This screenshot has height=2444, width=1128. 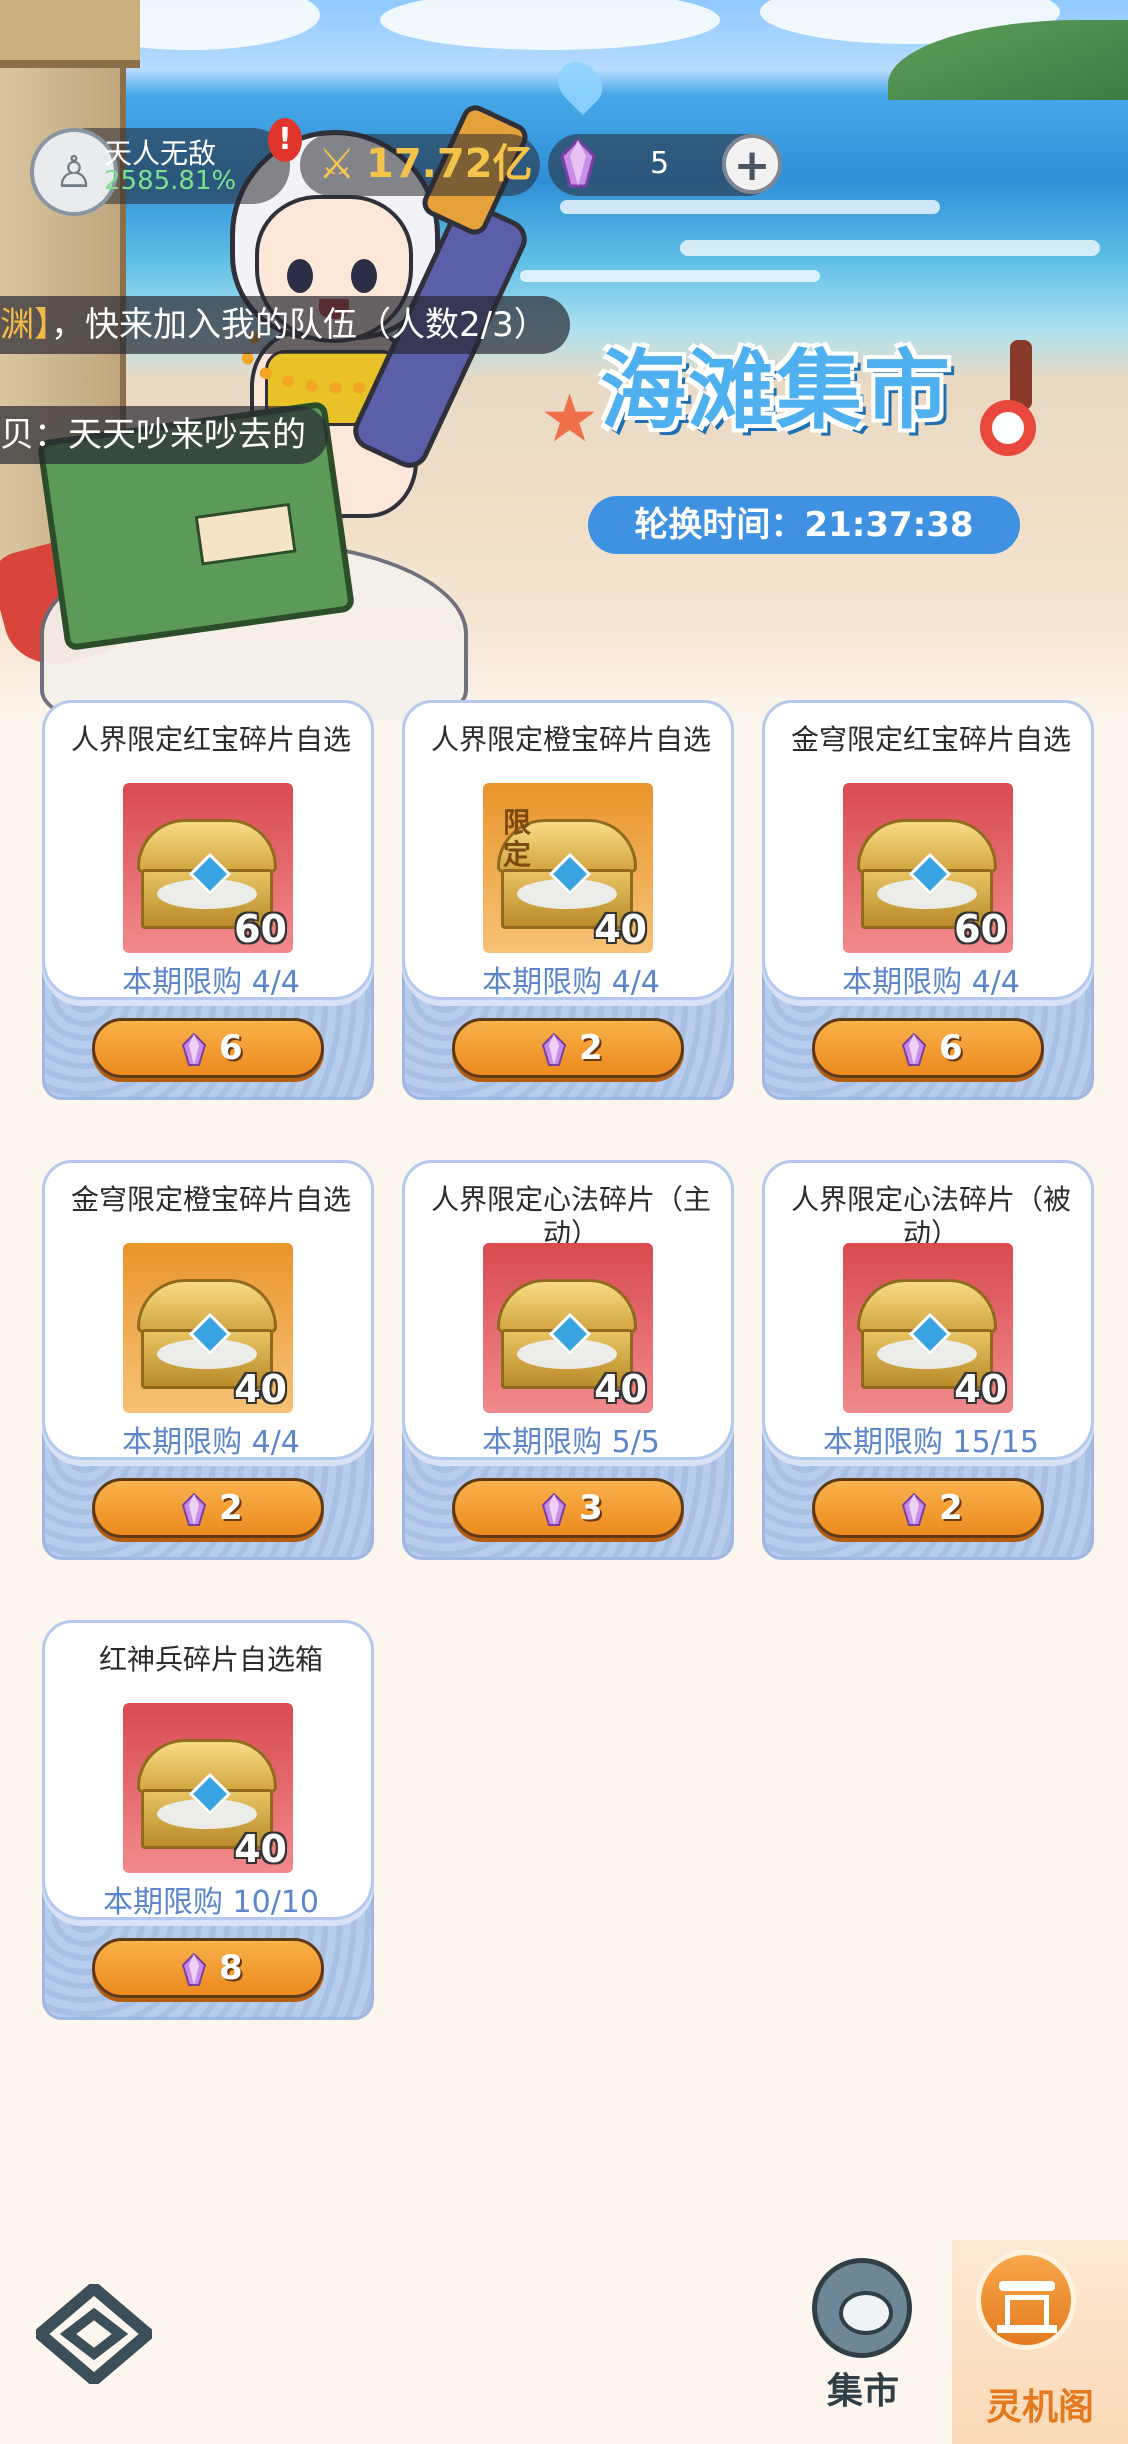 What do you see at coordinates (25, 325) in the screenshot?
I see `chat-highlight: 渊】` at bounding box center [25, 325].